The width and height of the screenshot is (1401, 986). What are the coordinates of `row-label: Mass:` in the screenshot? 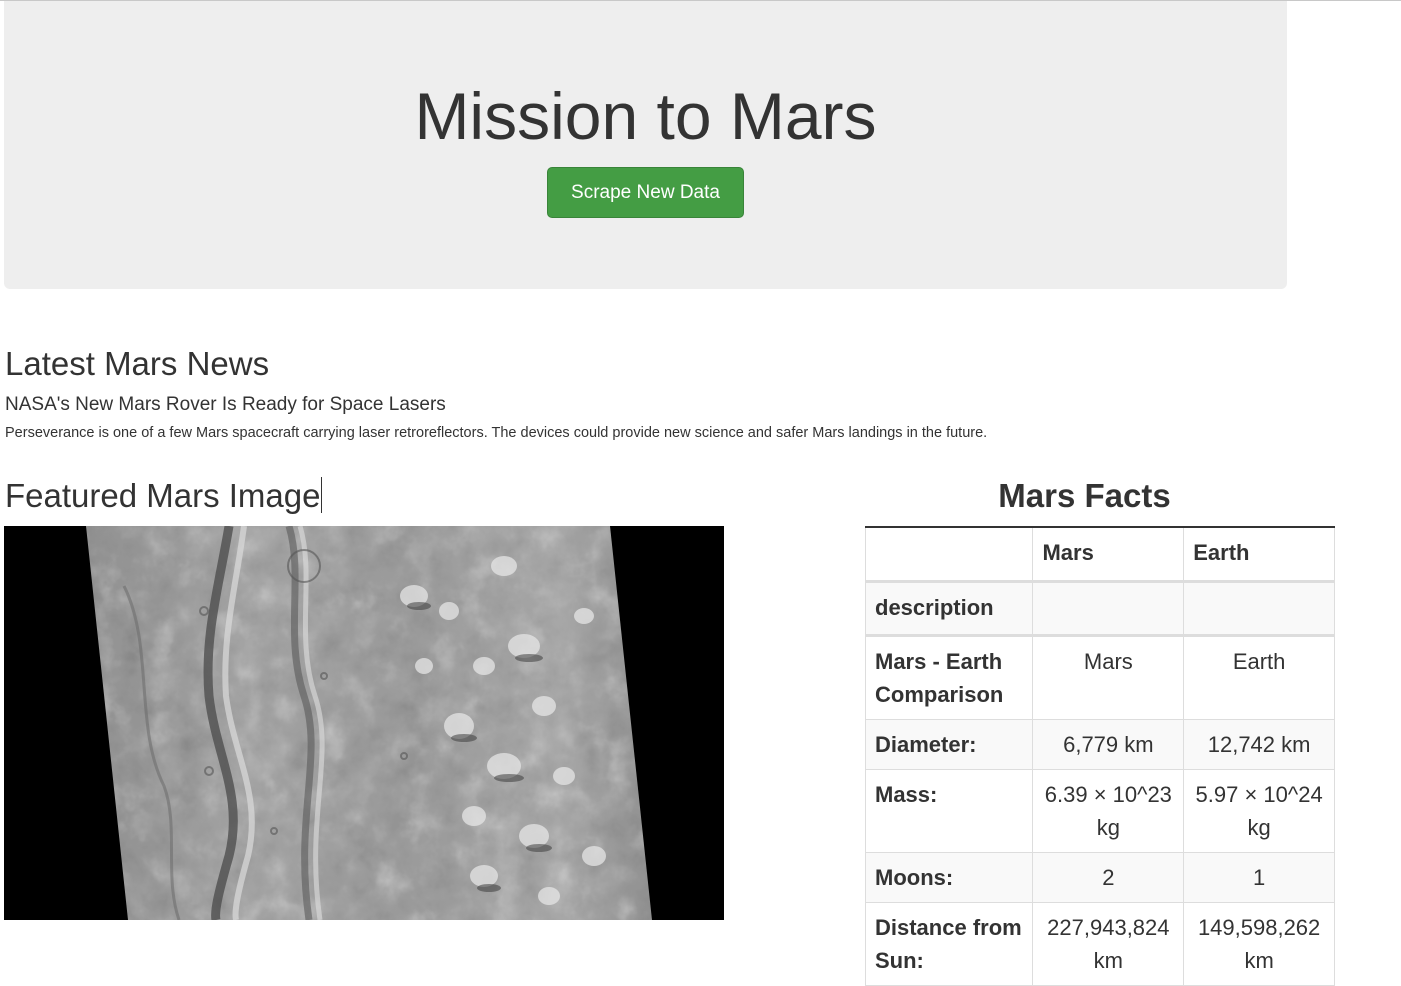 It's located at (949, 810).